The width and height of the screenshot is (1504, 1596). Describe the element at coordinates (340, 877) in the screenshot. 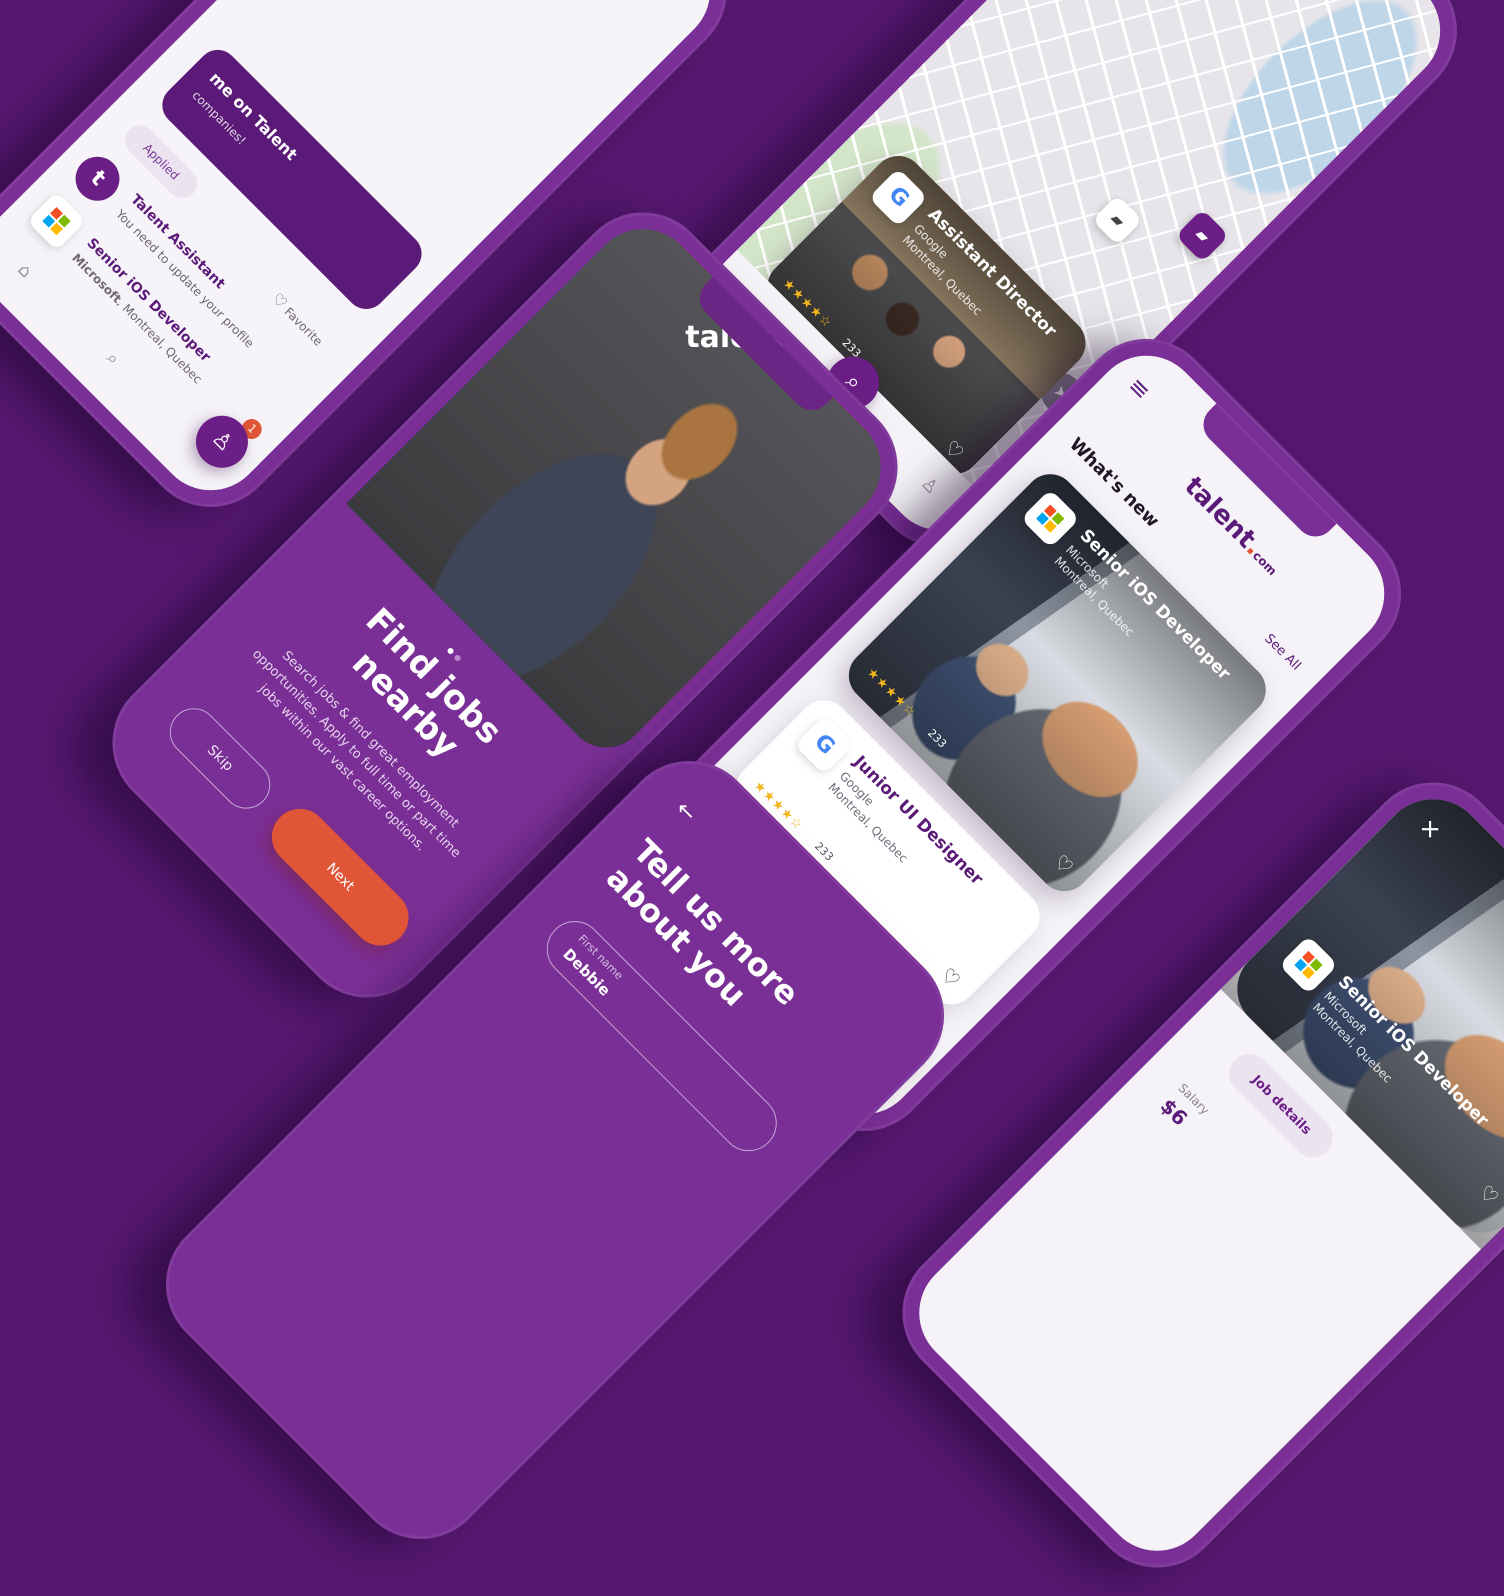

I see `next-label: Next` at that location.